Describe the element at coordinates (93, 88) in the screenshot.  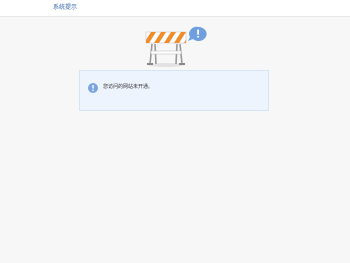
I see `info-icon` at that location.